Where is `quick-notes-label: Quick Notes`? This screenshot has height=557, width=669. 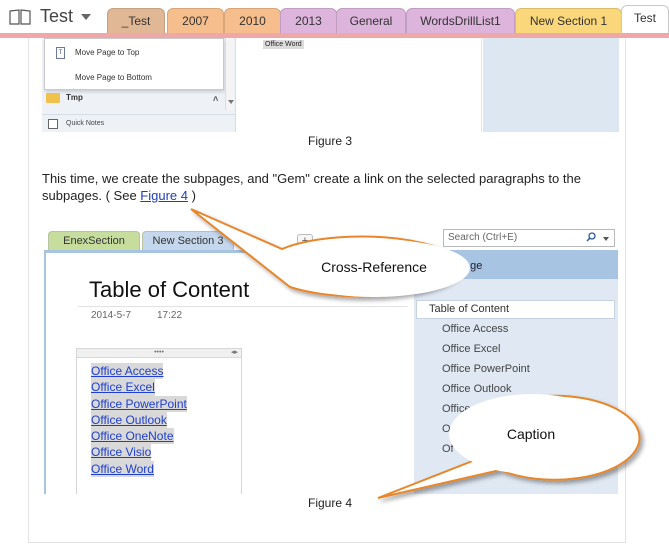 quick-notes-label: Quick Notes is located at coordinates (85, 123).